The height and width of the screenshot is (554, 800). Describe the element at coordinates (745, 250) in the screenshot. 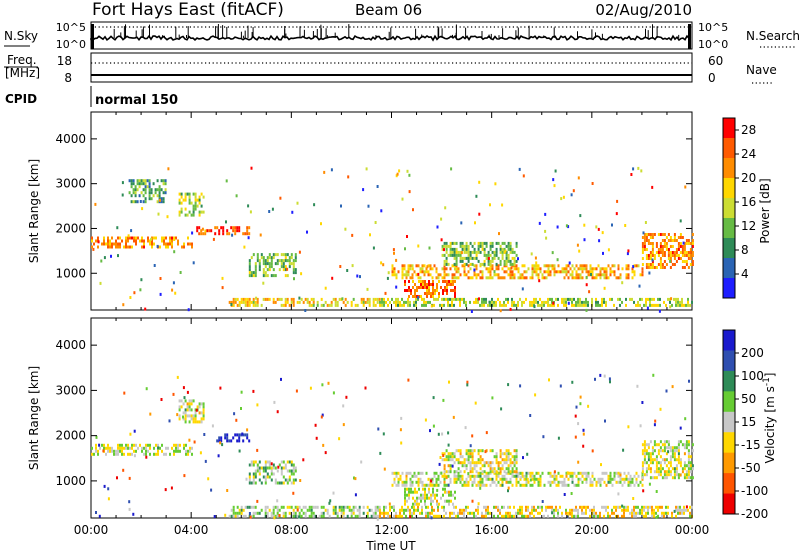

I see `colorbar-tick-label: 8` at that location.